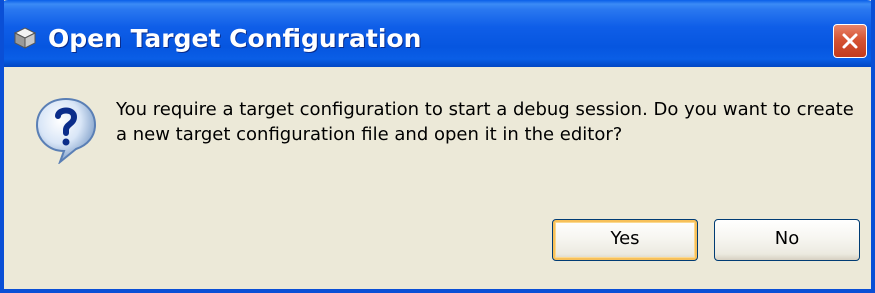 This screenshot has height=293, width=875. I want to click on yes-button: Yes, so click(625, 240).